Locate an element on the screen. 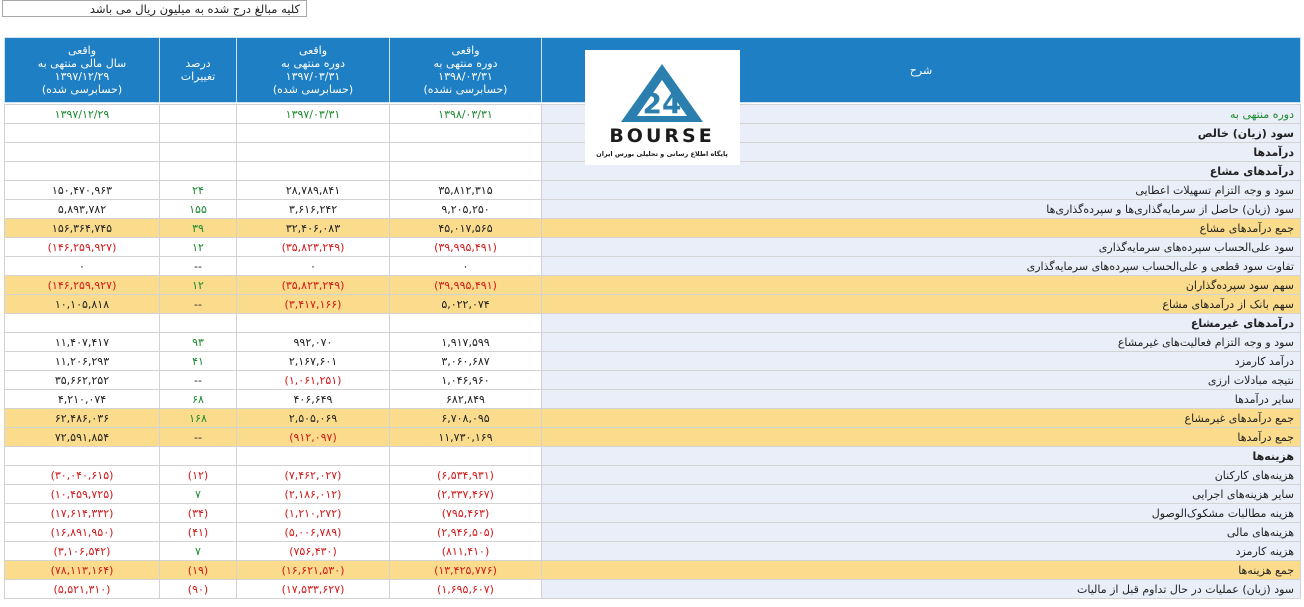 The width and height of the screenshot is (1304, 607). change-percent: ۱۶۸ is located at coordinates (198, 418).